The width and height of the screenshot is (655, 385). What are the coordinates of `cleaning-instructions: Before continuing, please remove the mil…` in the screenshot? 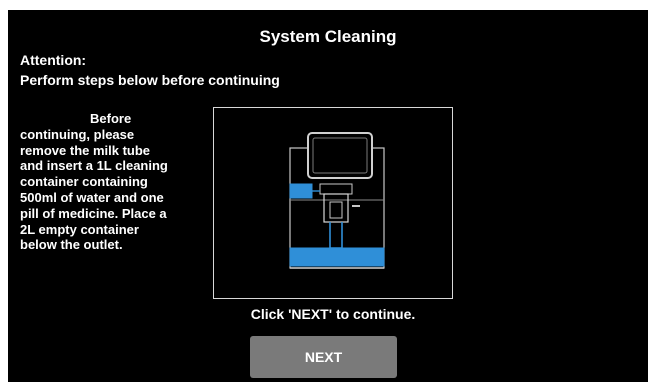 It's located at (94, 182).